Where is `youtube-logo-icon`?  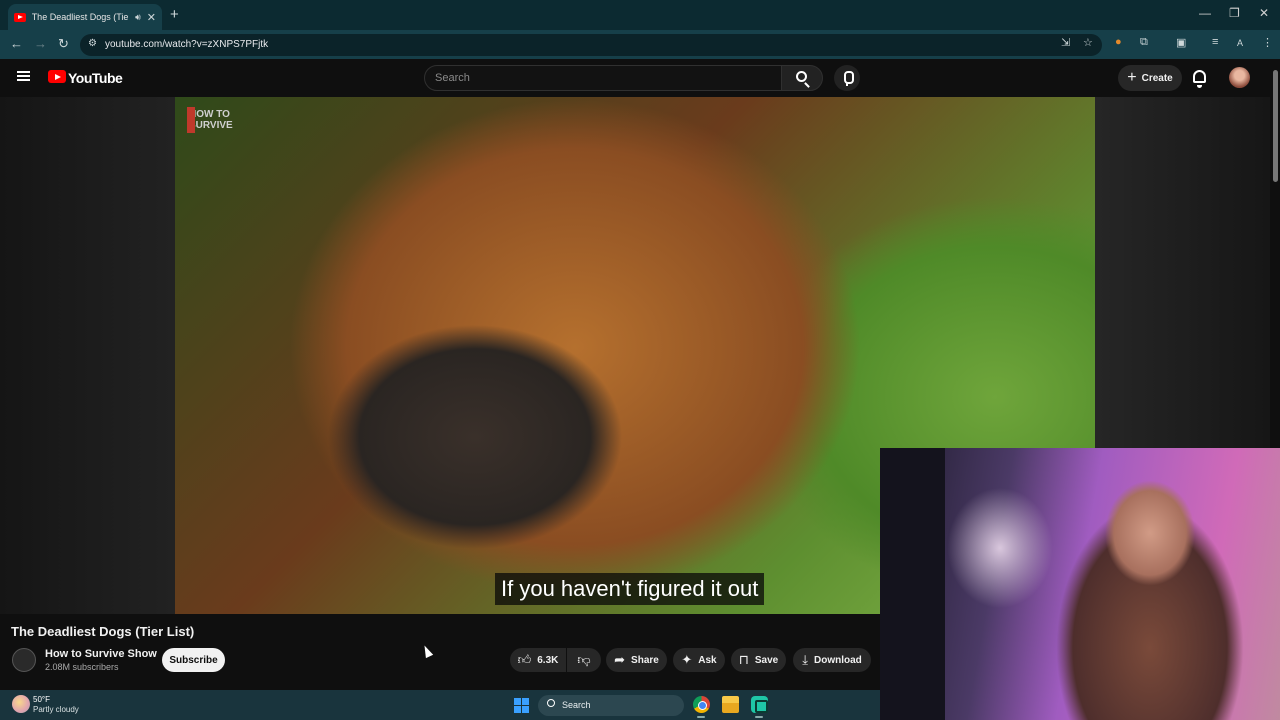
youtube-logo-icon is located at coordinates (57, 76).